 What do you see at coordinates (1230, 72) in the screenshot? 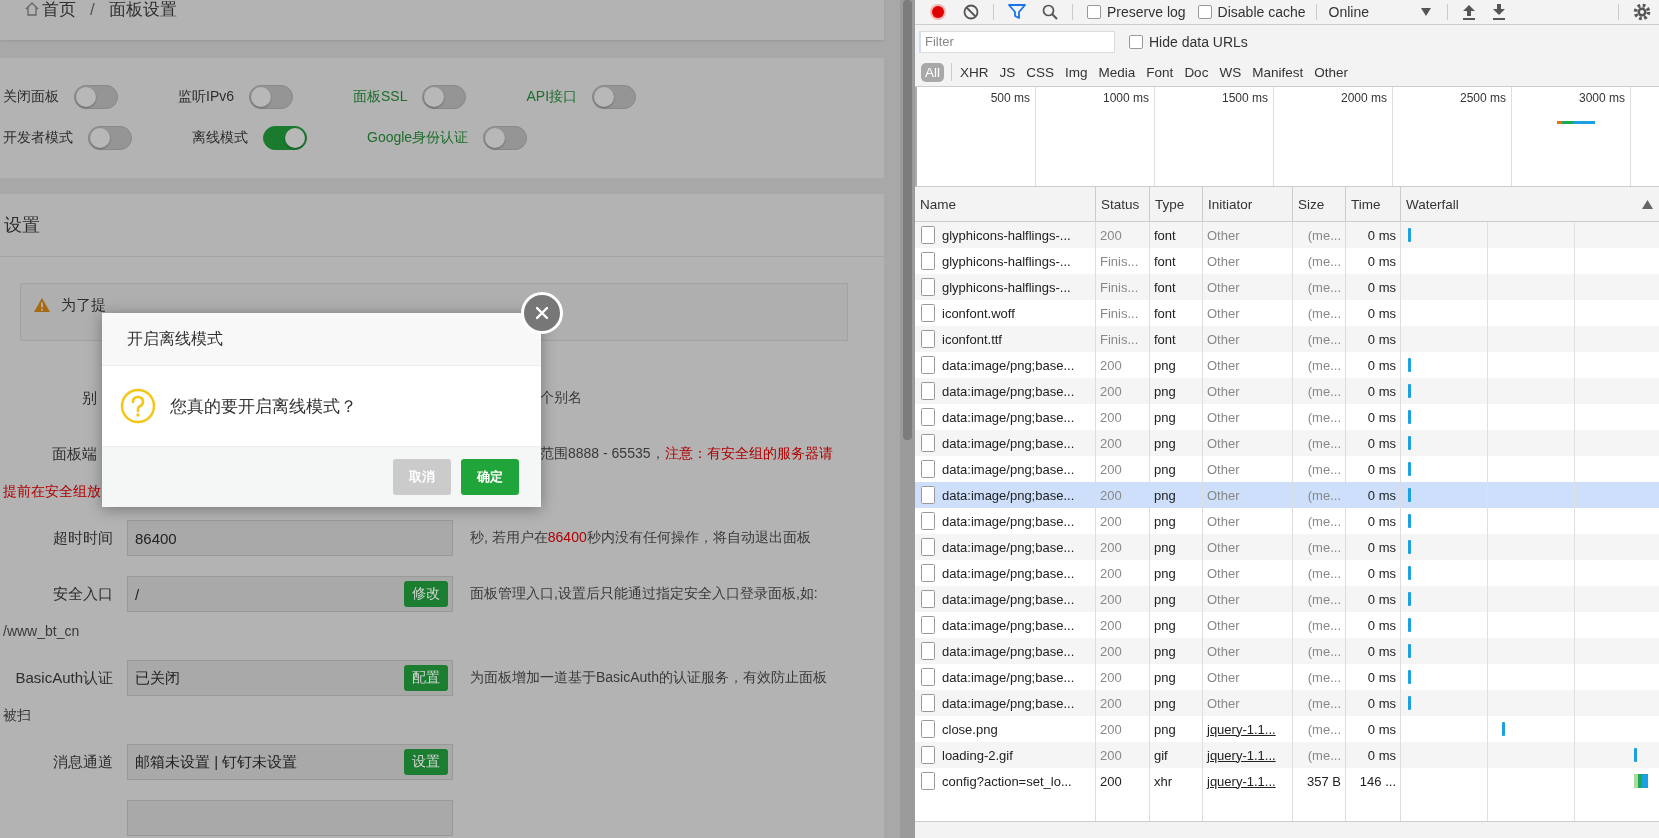
I see `type-filter-tab: WS` at bounding box center [1230, 72].